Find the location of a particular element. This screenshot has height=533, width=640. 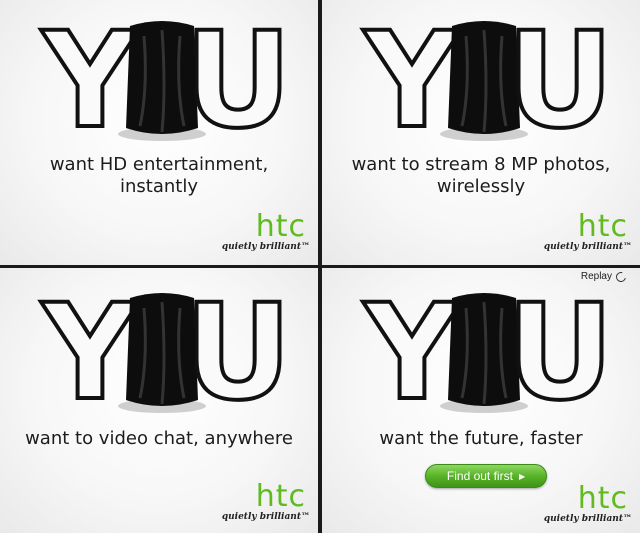

tagline-line-2: wirelessly is located at coordinates (481, 186).